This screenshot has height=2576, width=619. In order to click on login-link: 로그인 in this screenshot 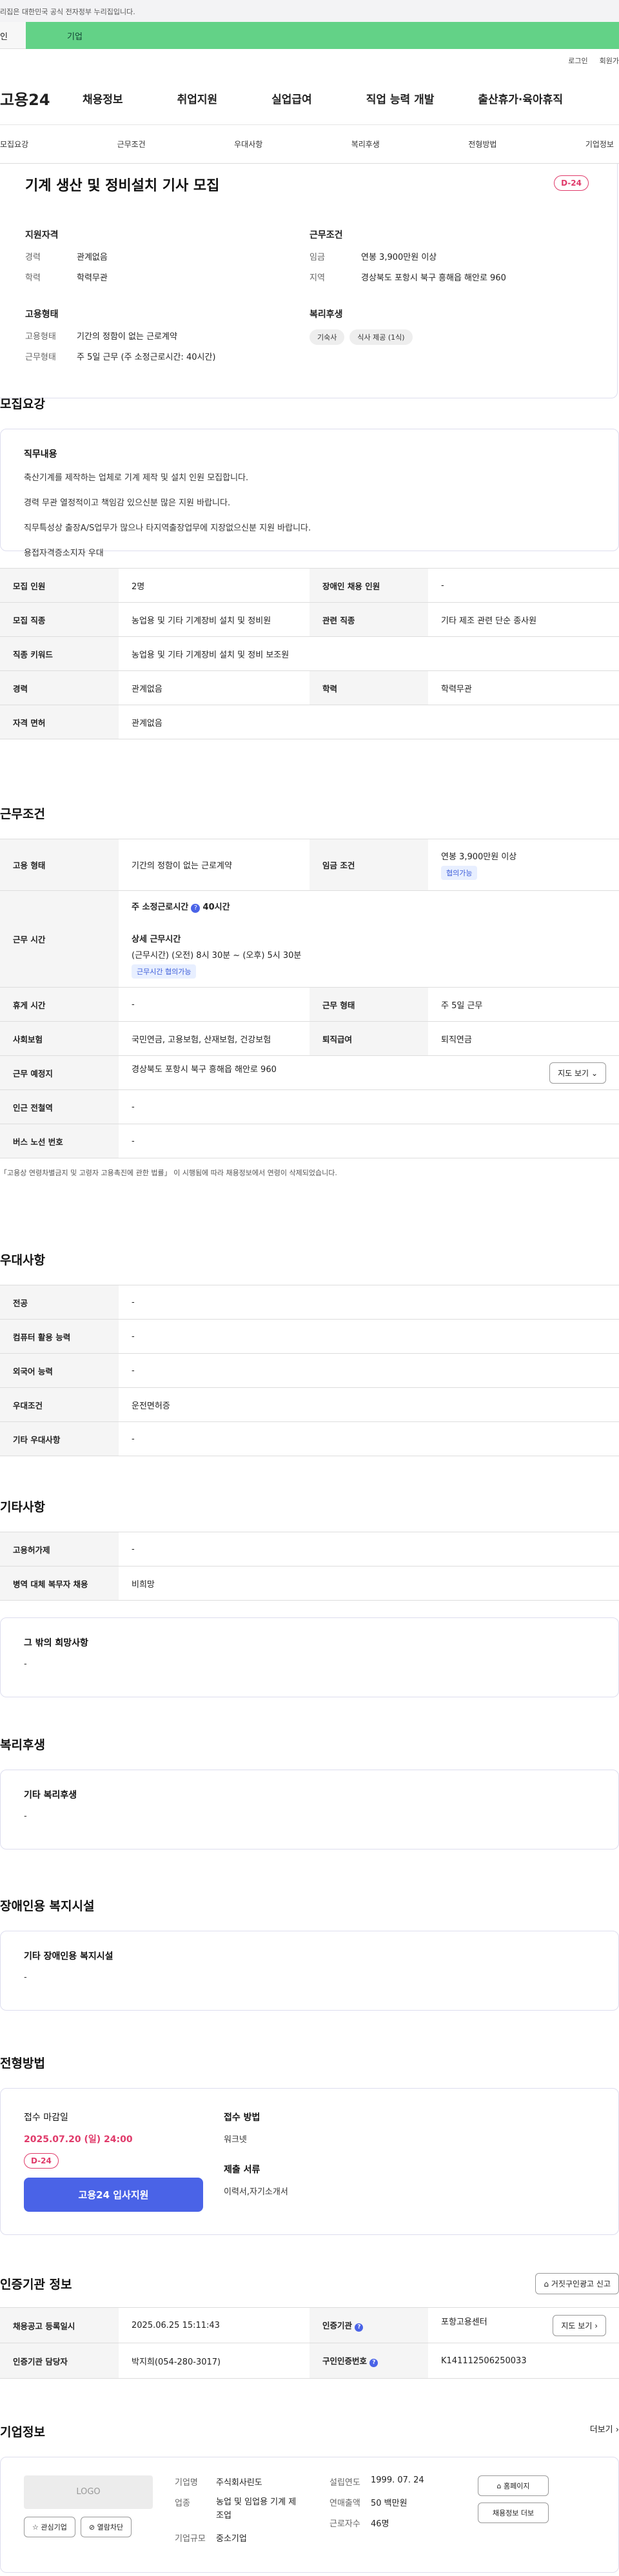, I will do `click(577, 63)`.